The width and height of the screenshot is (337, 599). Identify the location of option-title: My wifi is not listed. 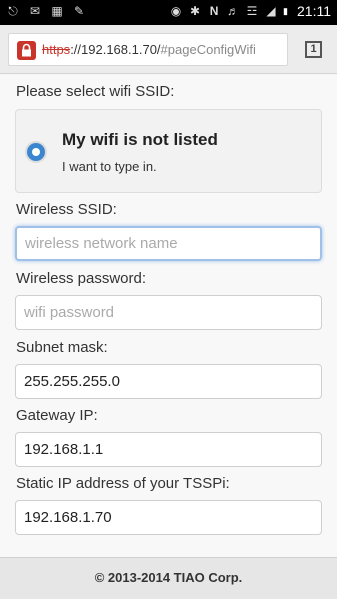
(140, 139).